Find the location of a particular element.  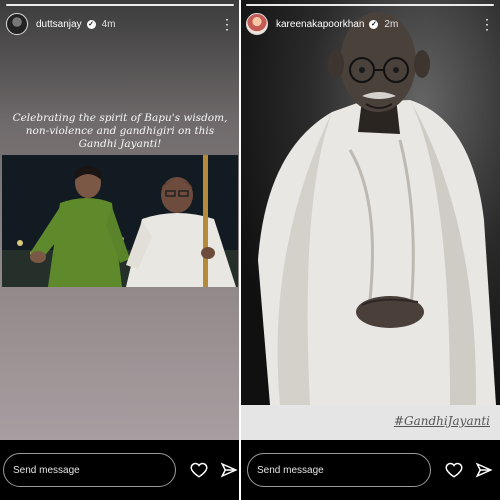

story-divider is located at coordinates (240, 250).